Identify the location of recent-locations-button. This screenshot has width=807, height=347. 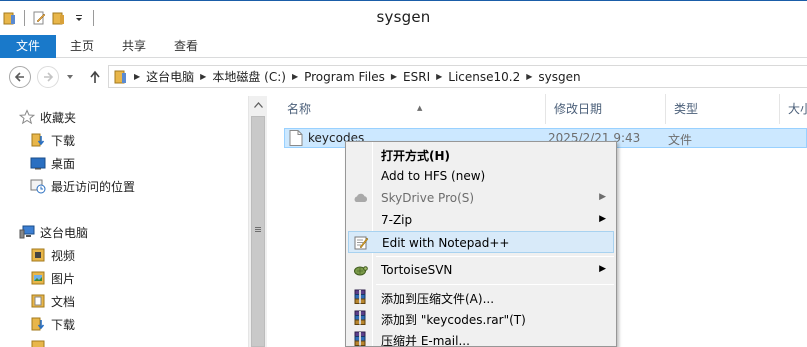
(70, 77).